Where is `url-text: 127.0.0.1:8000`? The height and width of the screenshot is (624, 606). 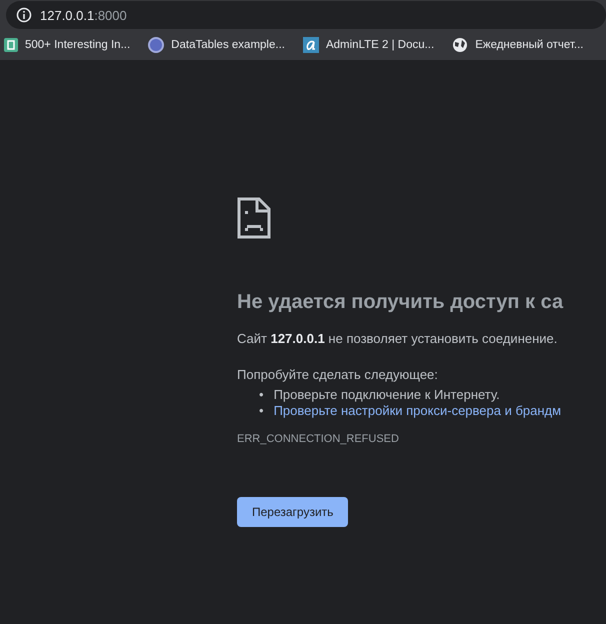
url-text: 127.0.0.1:8000 is located at coordinates (83, 15).